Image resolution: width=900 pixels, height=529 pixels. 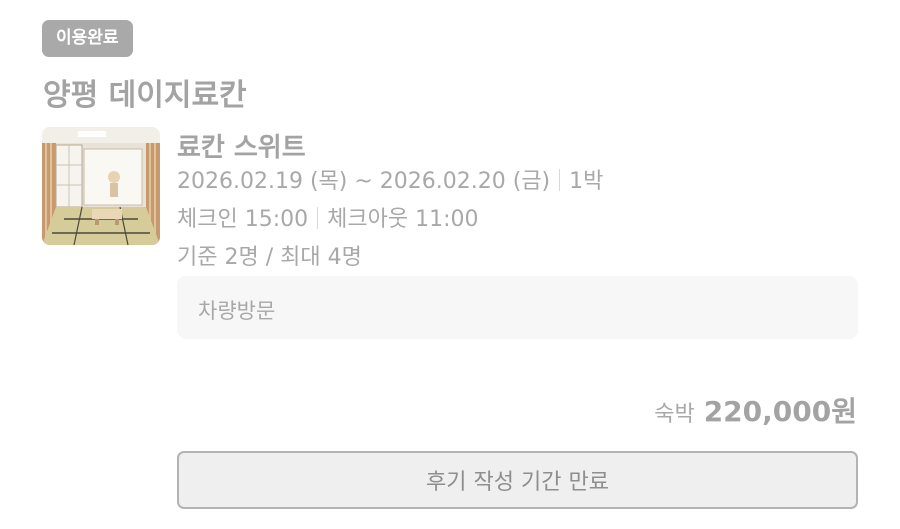 I want to click on nights: 1박, so click(x=586, y=181).